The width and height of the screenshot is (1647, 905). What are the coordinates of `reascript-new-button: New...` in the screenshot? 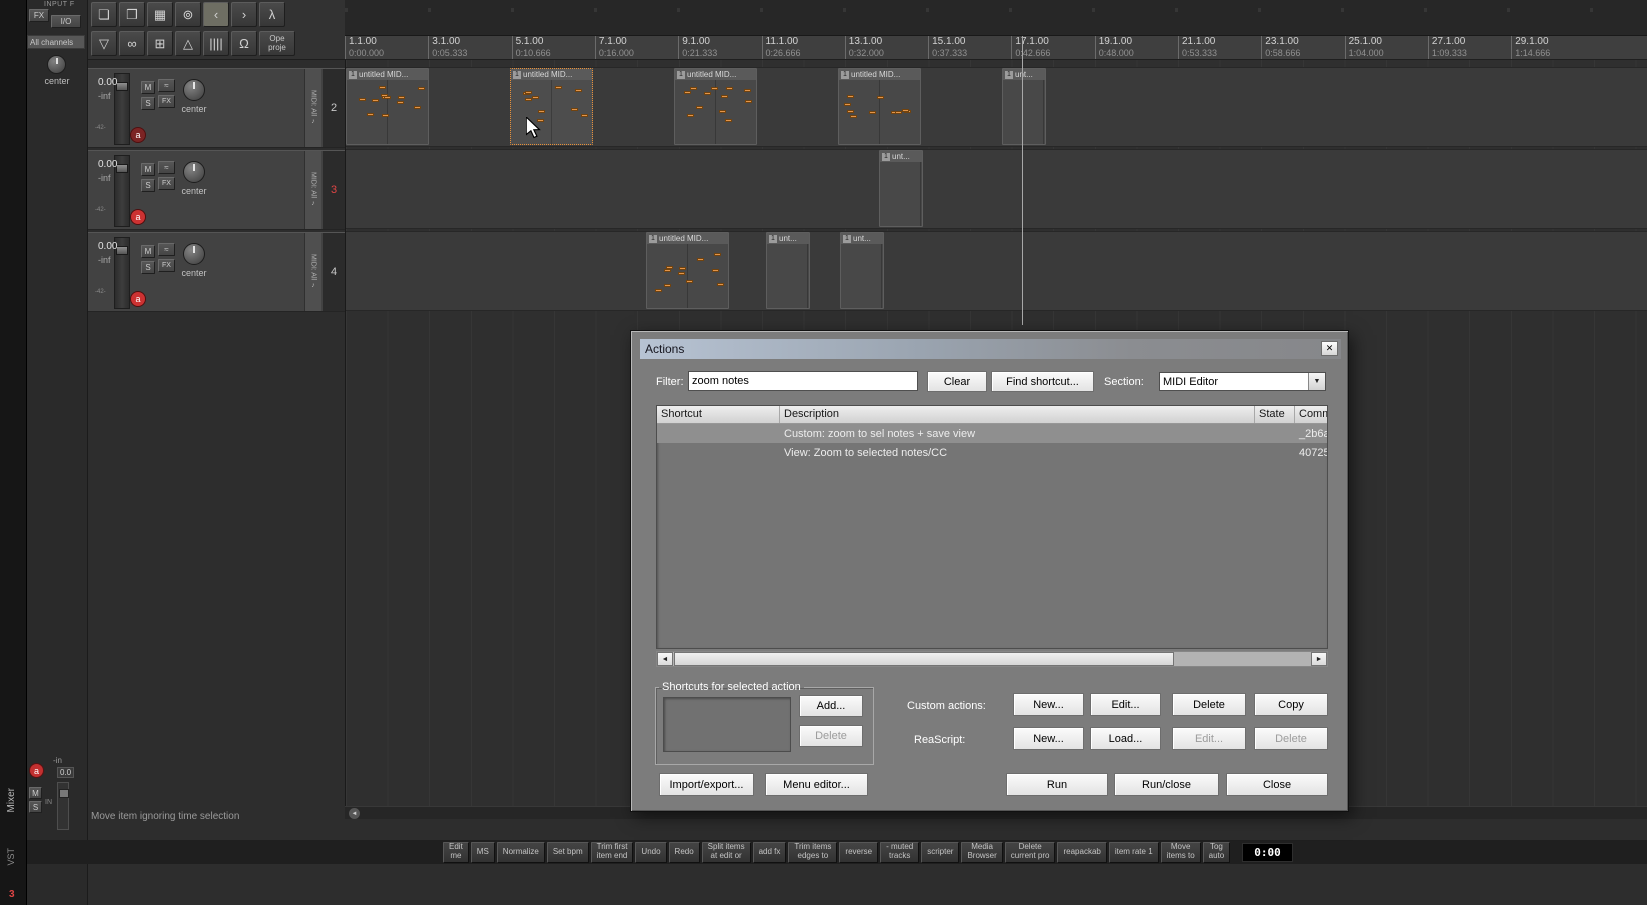 It's located at (1048, 738).